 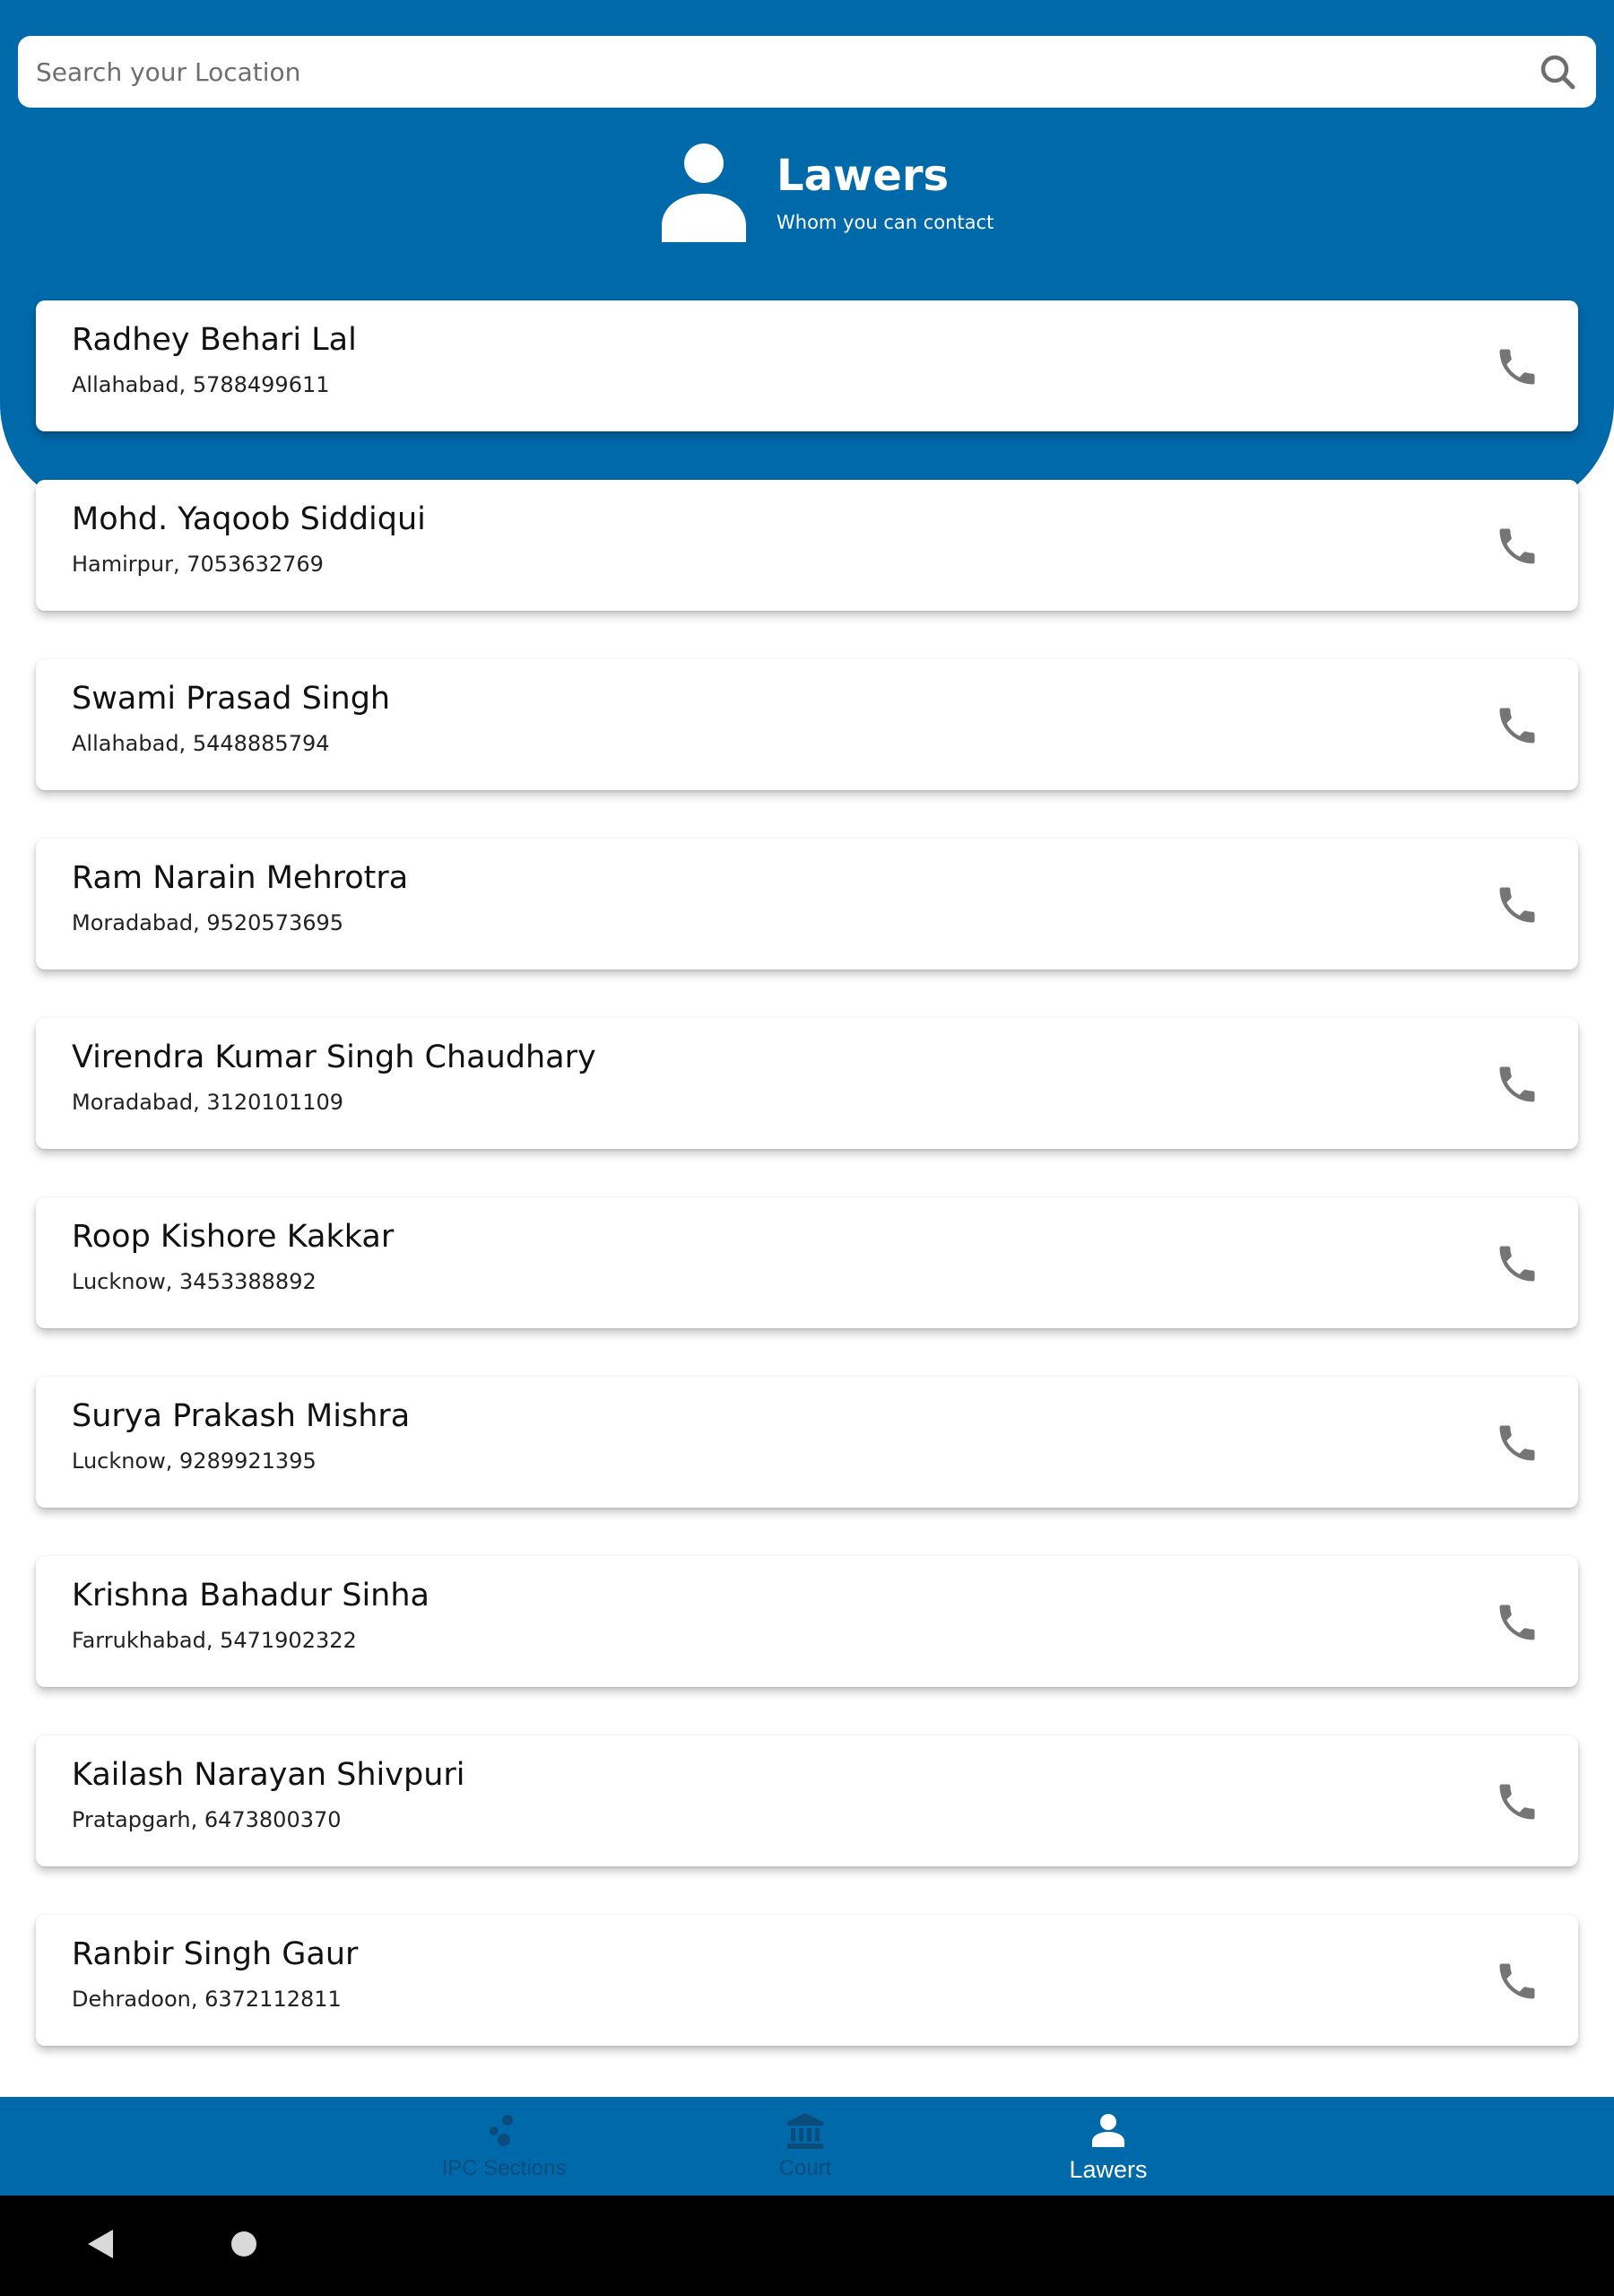 What do you see at coordinates (244, 2244) in the screenshot?
I see `home-circle-icon` at bounding box center [244, 2244].